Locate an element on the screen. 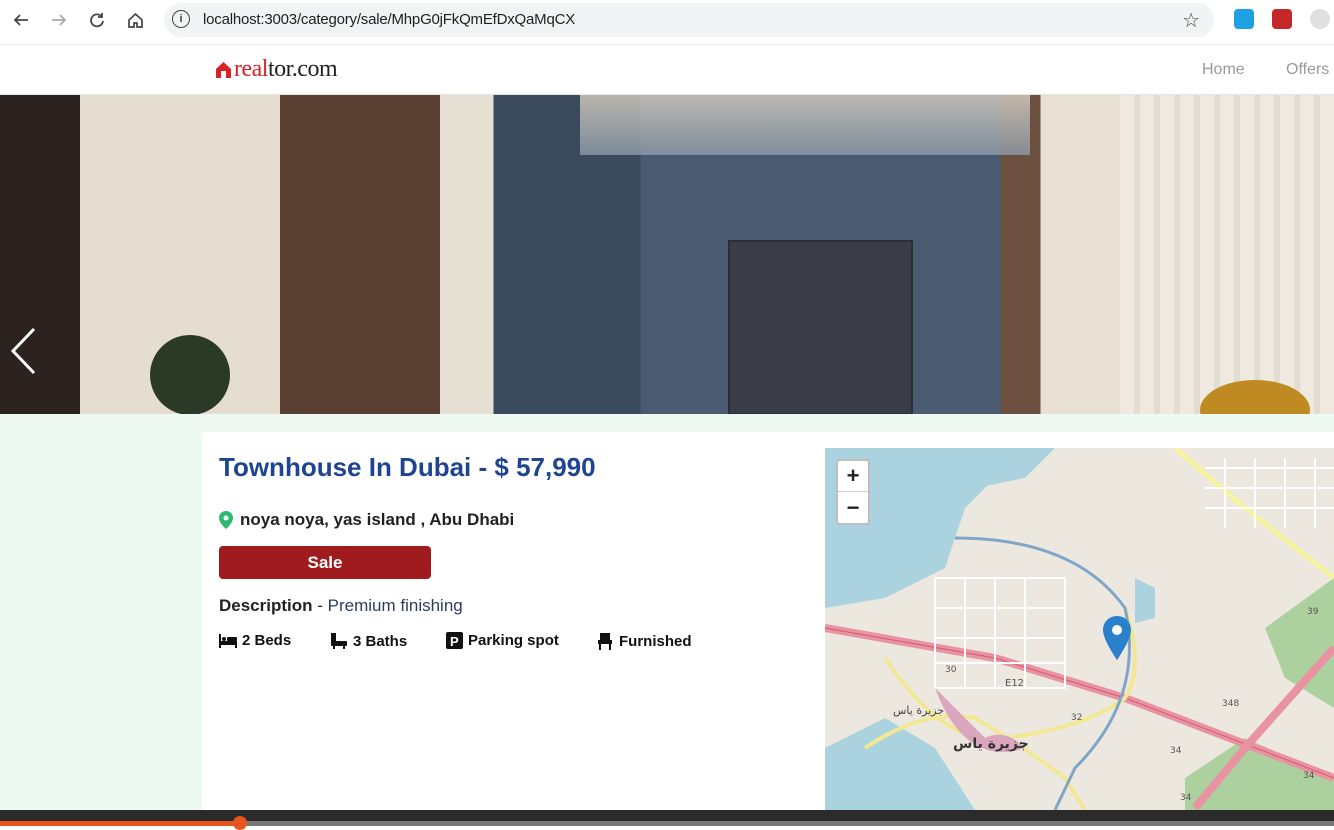 Image resolution: width=1334 pixels, height=830 pixels. svg-text: P is located at coordinates (454, 641).